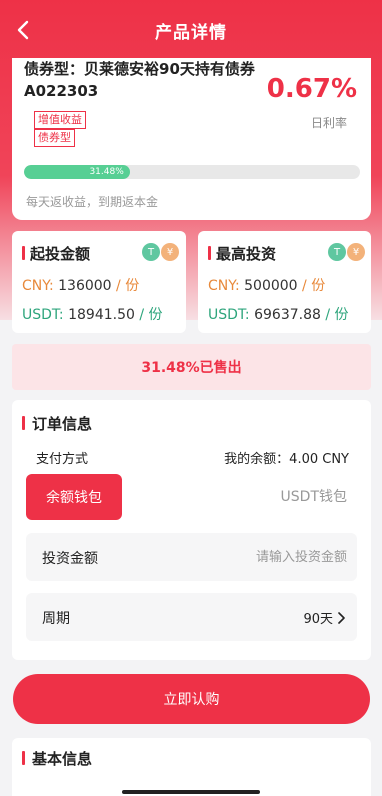  What do you see at coordinates (106, 172) in the screenshot?
I see `sales-progress-text: 31.48%` at bounding box center [106, 172].